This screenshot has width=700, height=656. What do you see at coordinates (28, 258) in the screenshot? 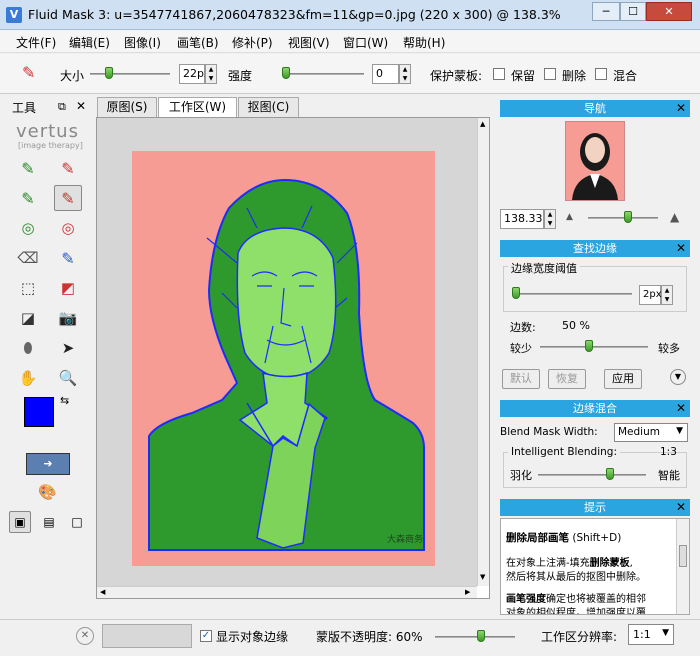
I see `eraser-icon: ⌫` at bounding box center [28, 258].